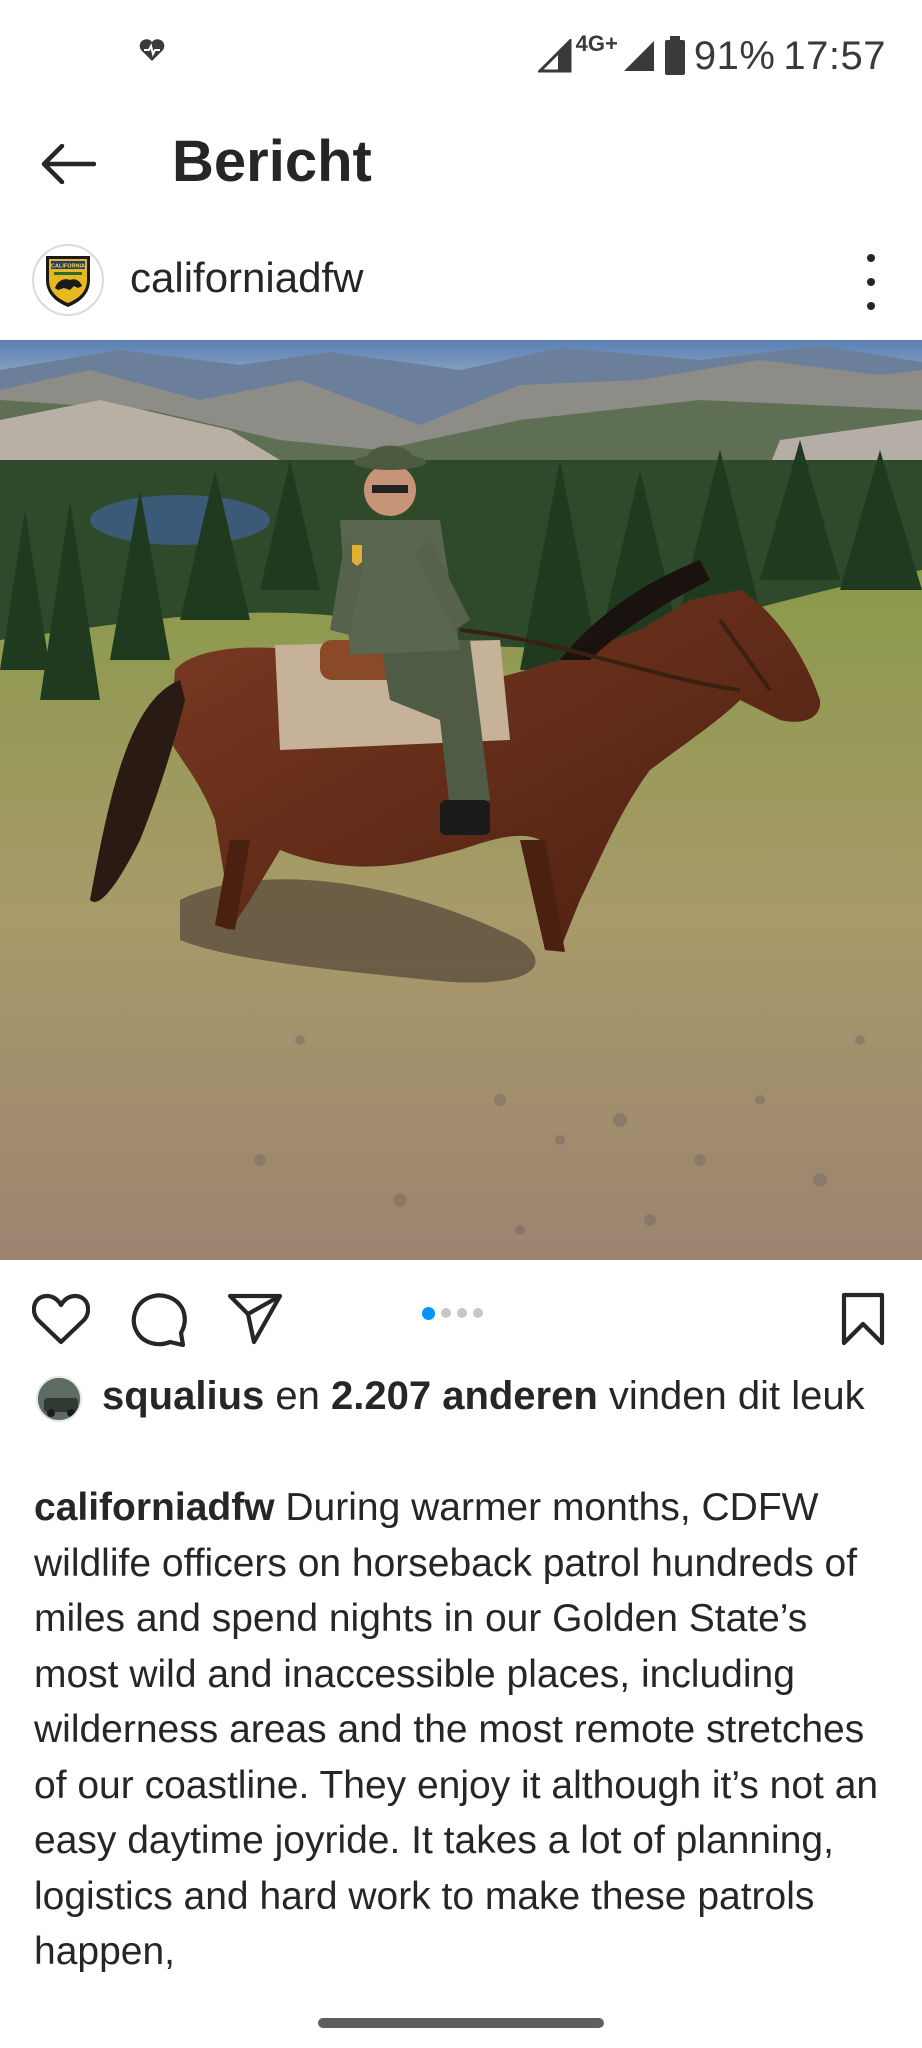 Image resolution: width=922 pixels, height=2048 pixels. I want to click on liker-avatar, so click(59, 1399).